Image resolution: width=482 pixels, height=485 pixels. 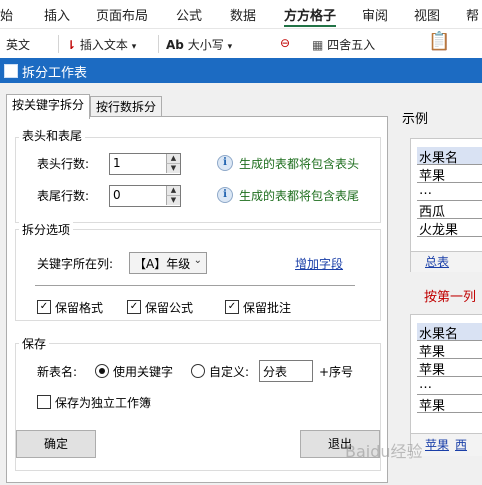 What do you see at coordinates (241, 43) in the screenshot?
I see `ribbon-toolbar: 英文 ⇂ 插入文本 ▾ Ab 大小写 ▾ ⊖ ▦ 四舍五入 📋` at bounding box center [241, 43].